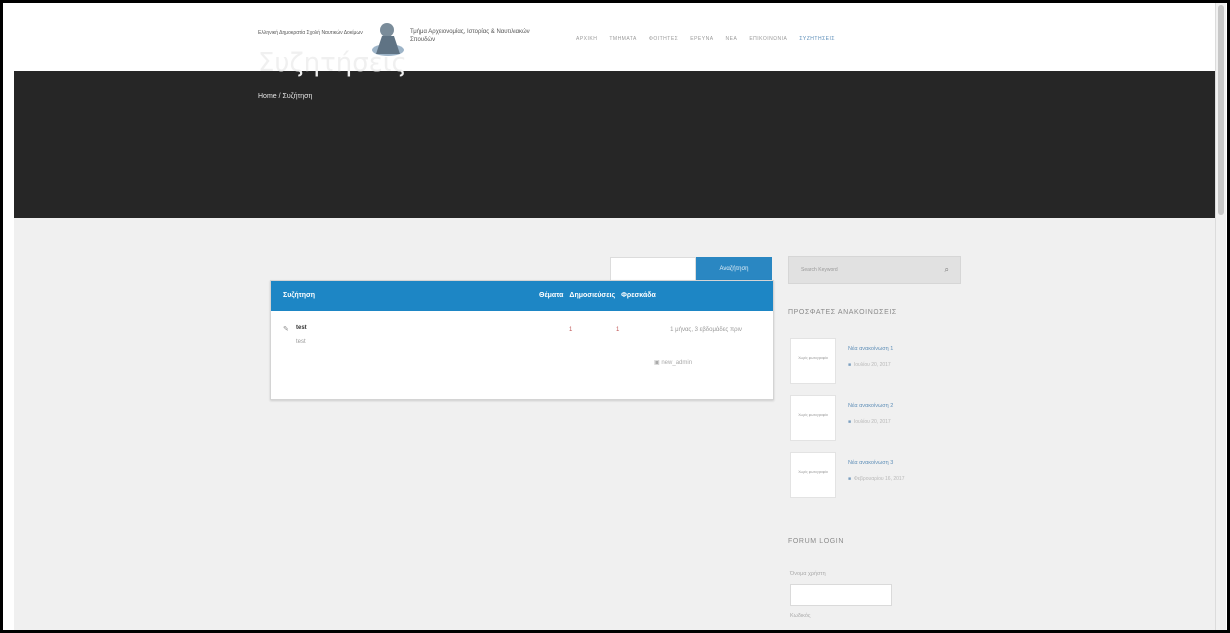 The height and width of the screenshot is (633, 1230). I want to click on breadcrumb: Home / Συζήτηση, so click(285, 96).